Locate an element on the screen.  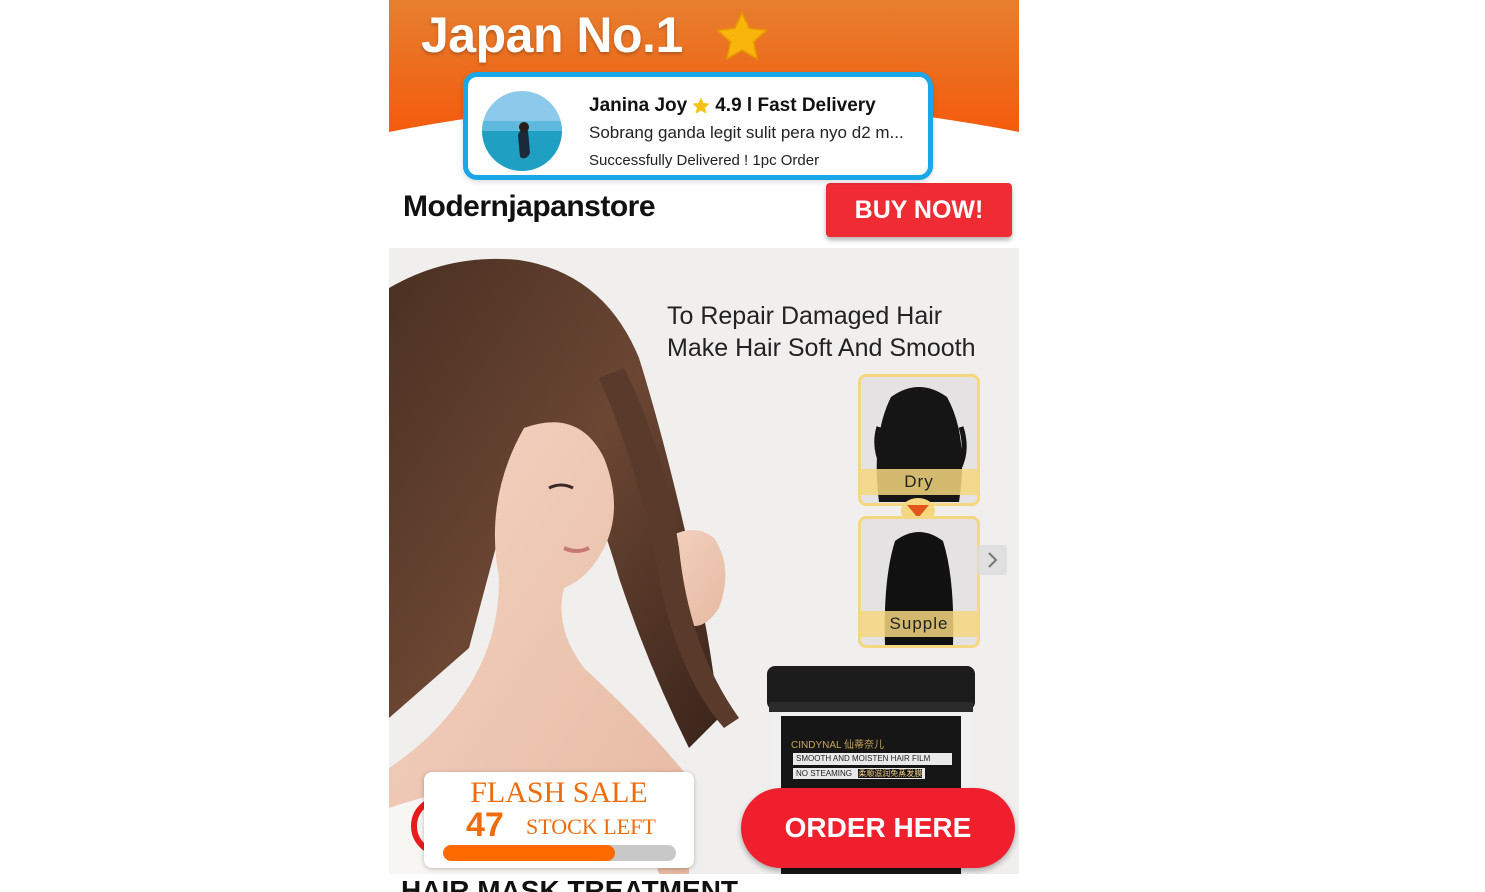
chevron-right-icon is located at coordinates (993, 560).